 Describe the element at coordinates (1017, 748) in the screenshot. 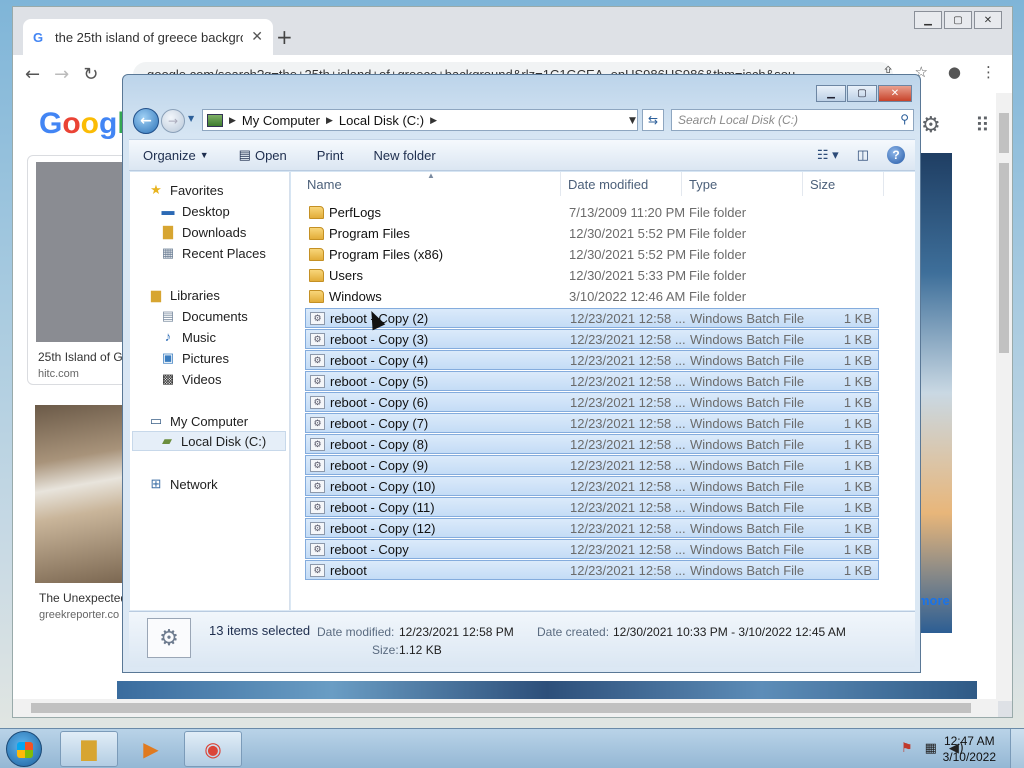

I see `show-desktop-button` at that location.